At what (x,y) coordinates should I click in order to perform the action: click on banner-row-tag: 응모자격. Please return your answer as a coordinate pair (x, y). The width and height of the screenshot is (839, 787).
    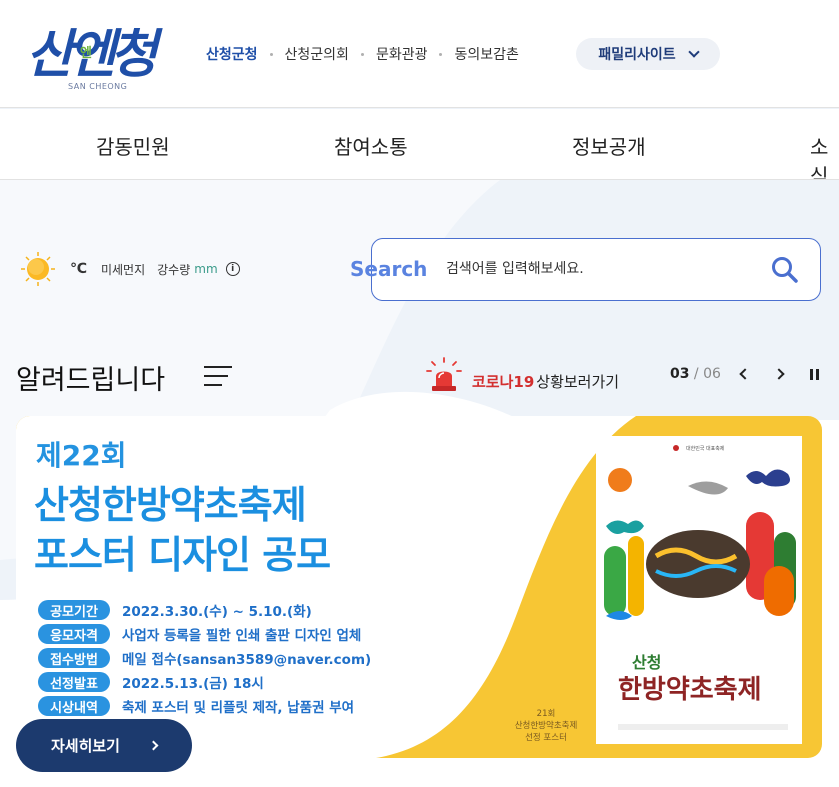
    Looking at the image, I should click on (74, 634).